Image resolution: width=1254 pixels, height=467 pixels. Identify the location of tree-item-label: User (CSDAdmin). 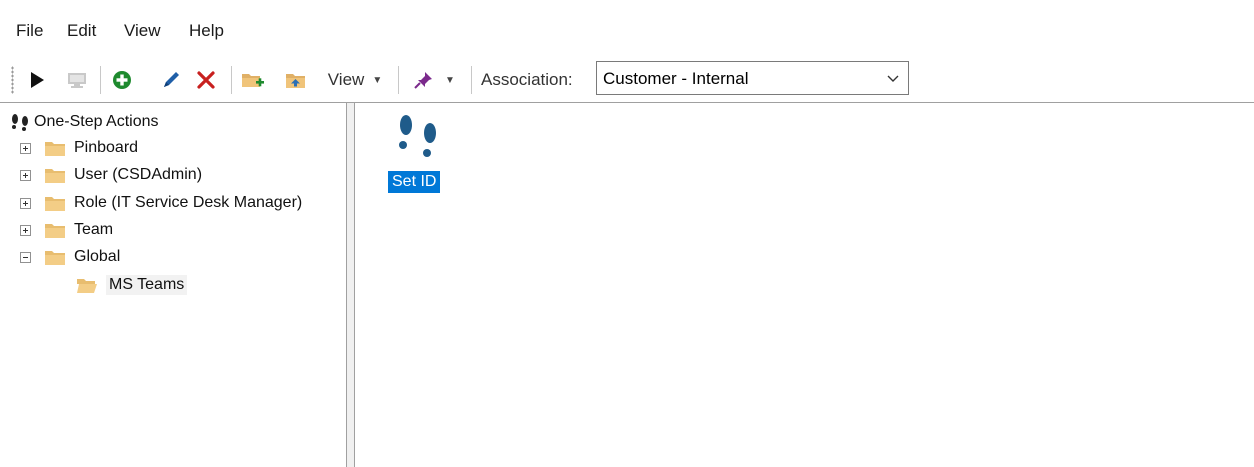
(138, 174).